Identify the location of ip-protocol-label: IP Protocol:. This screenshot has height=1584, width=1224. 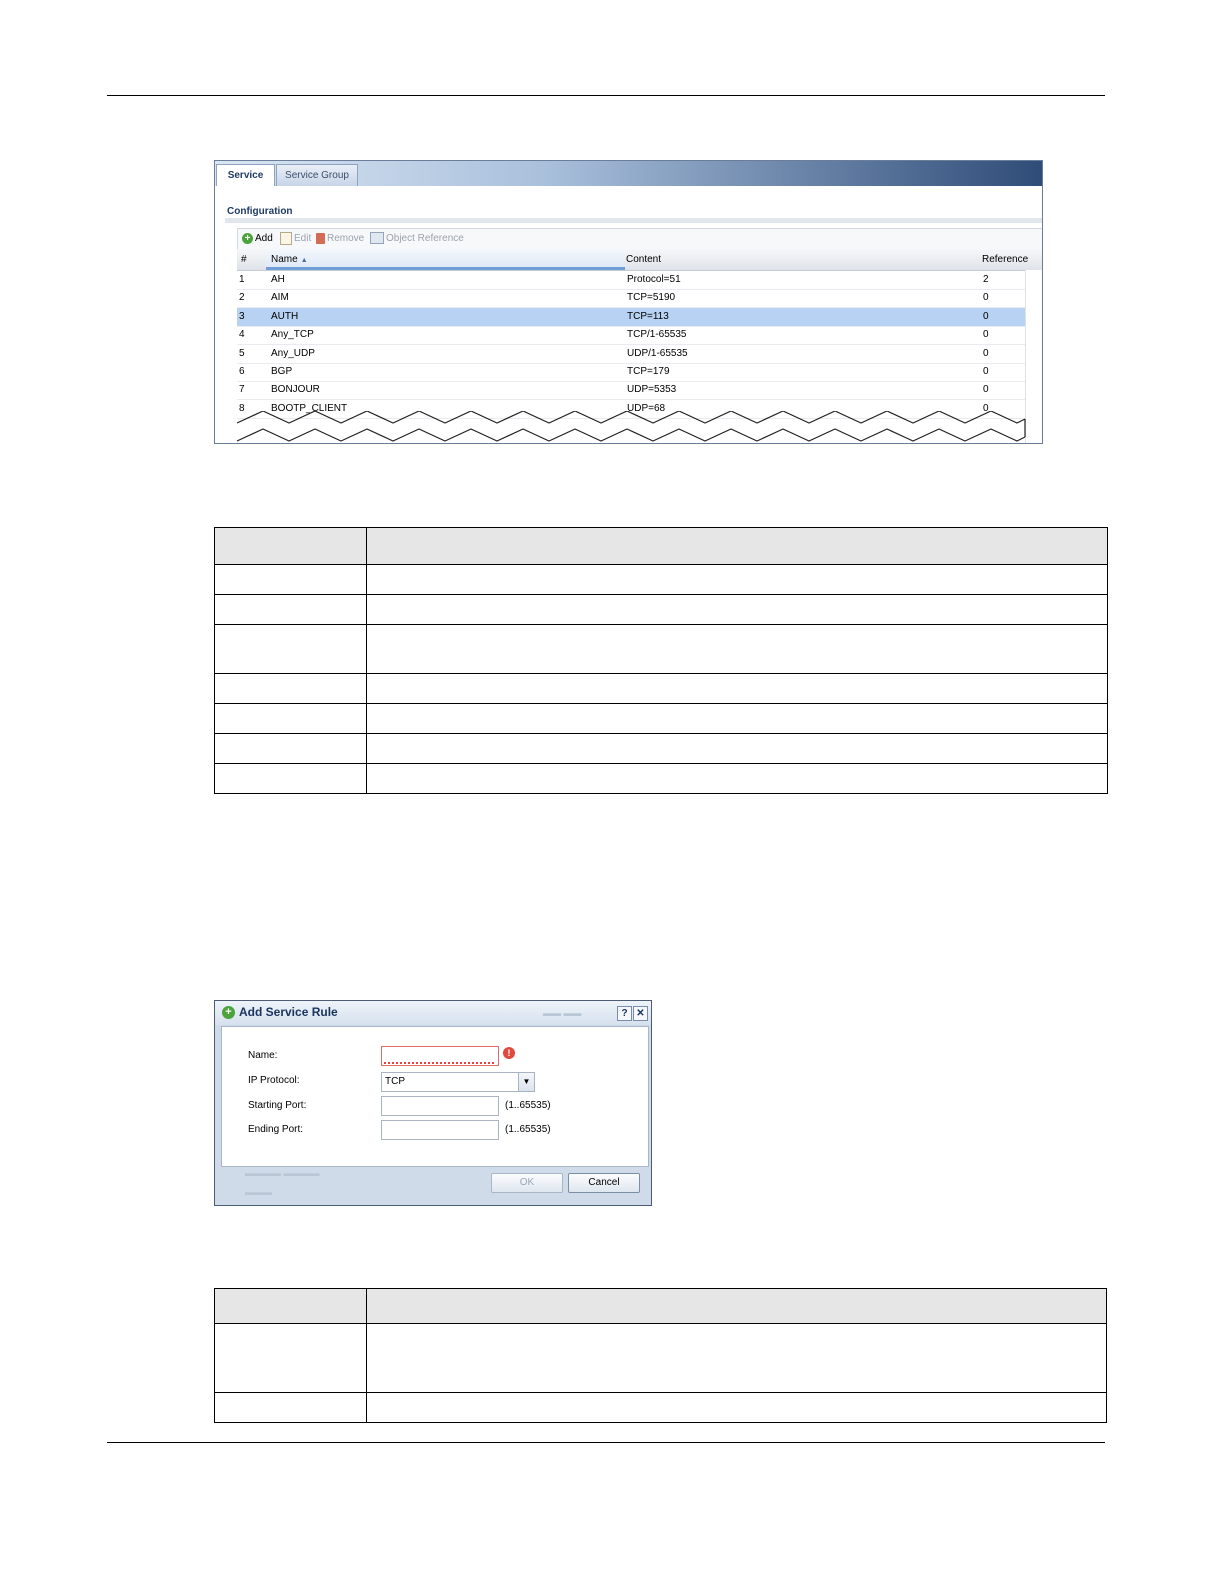
(274, 1080).